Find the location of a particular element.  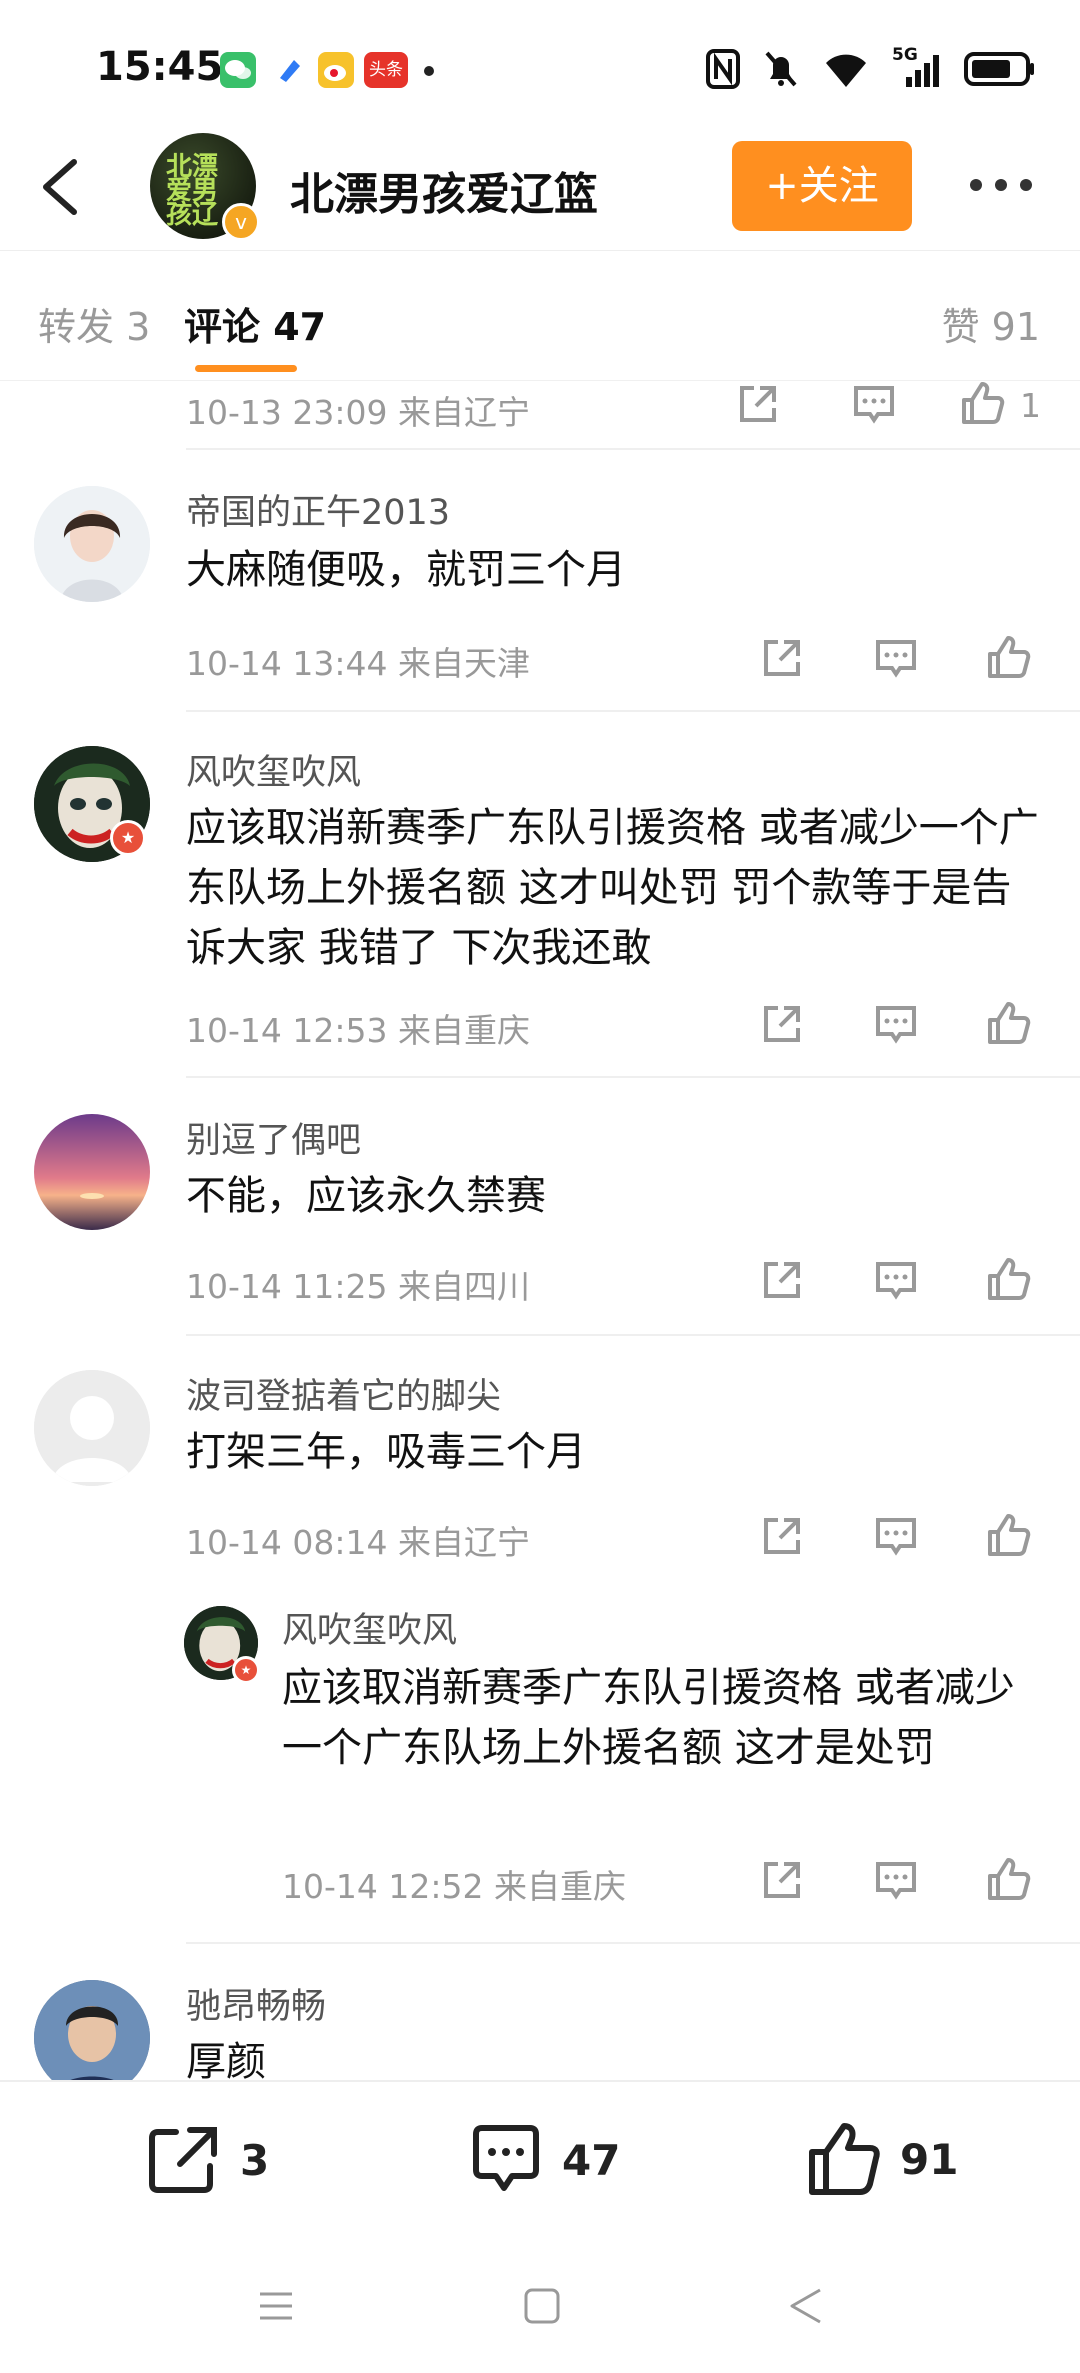

tab-likes: 赞 91 is located at coordinates (991, 323).